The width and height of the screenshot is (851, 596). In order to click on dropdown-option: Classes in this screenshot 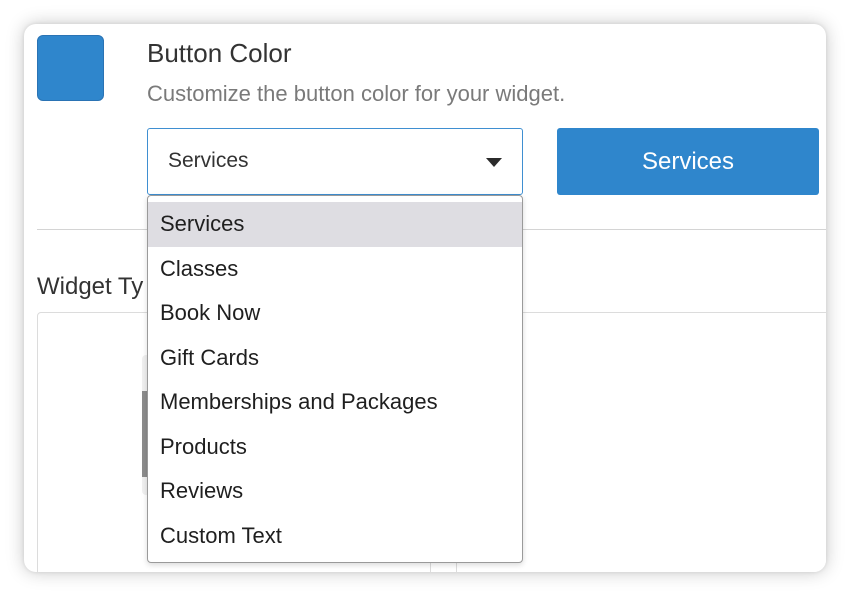, I will do `click(335, 269)`.